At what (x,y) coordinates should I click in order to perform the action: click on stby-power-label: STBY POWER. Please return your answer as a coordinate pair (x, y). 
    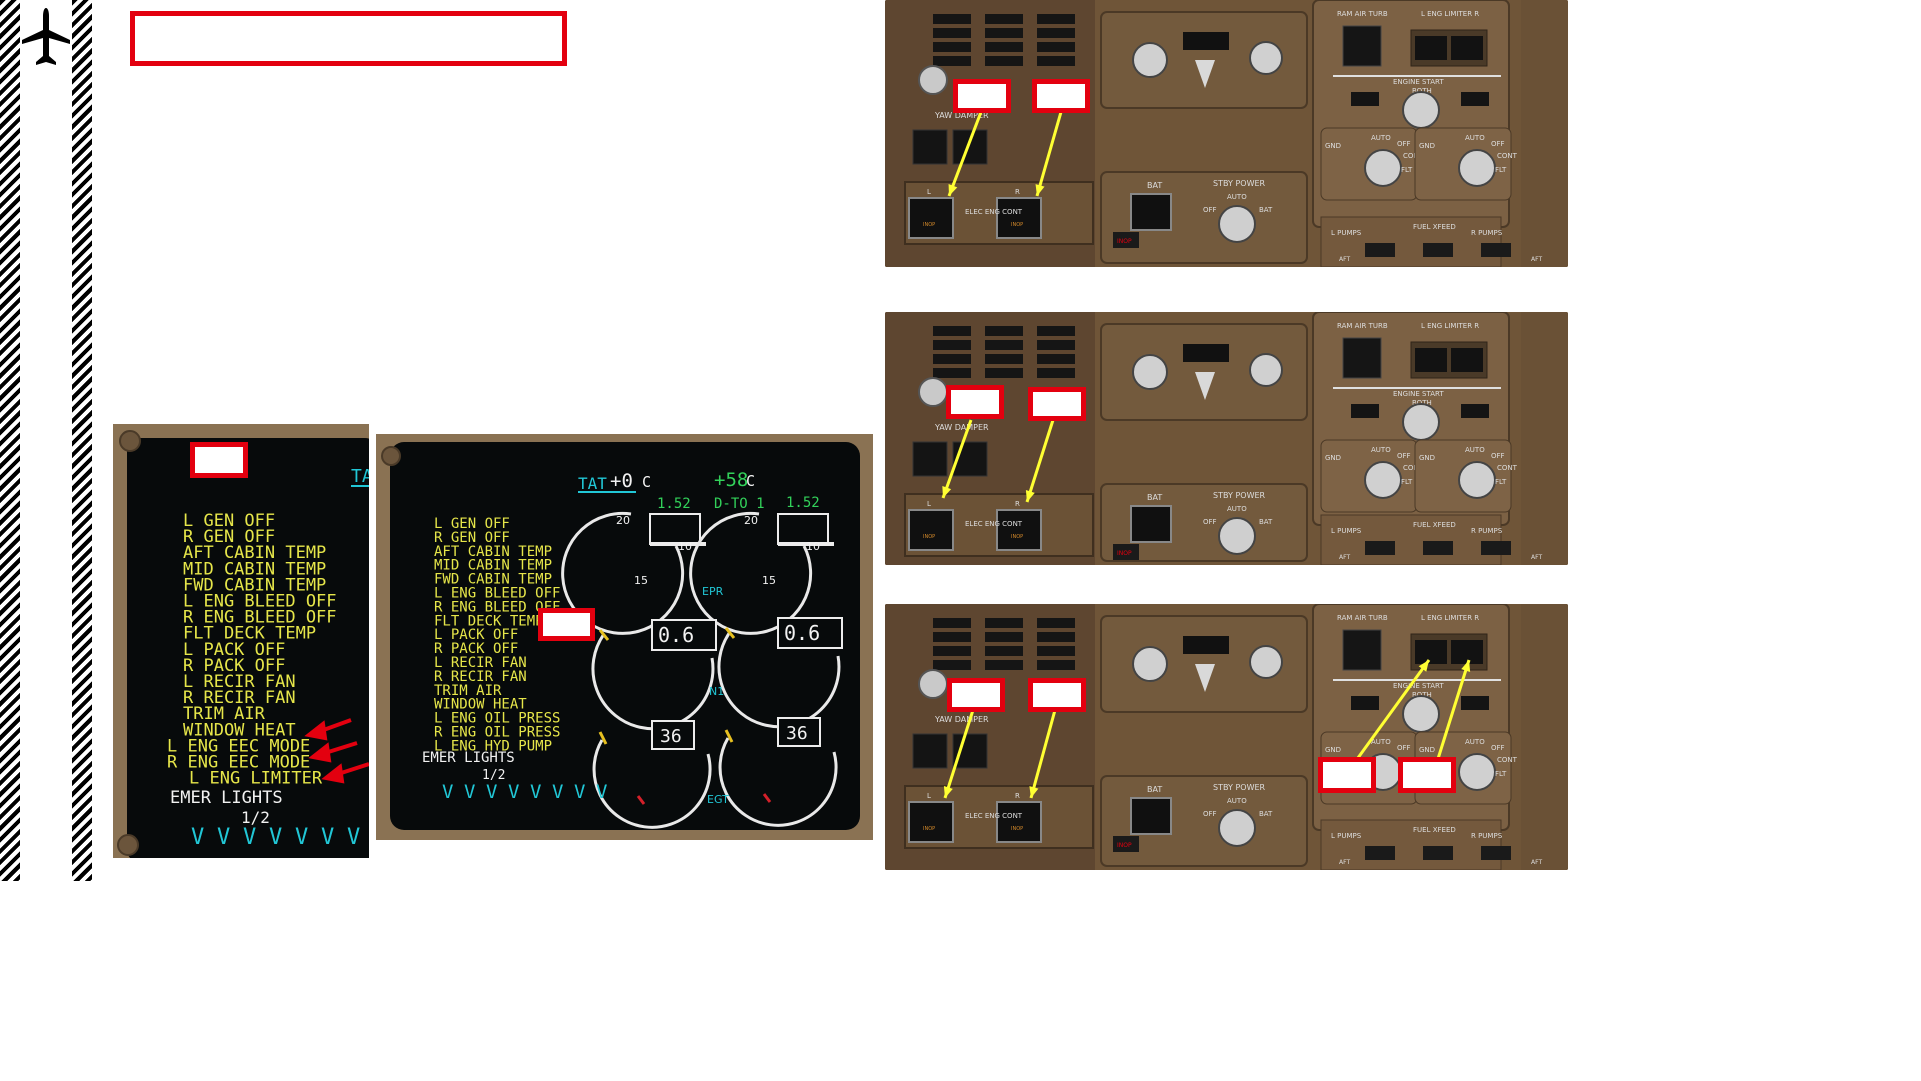
    Looking at the image, I should click on (1239, 183).